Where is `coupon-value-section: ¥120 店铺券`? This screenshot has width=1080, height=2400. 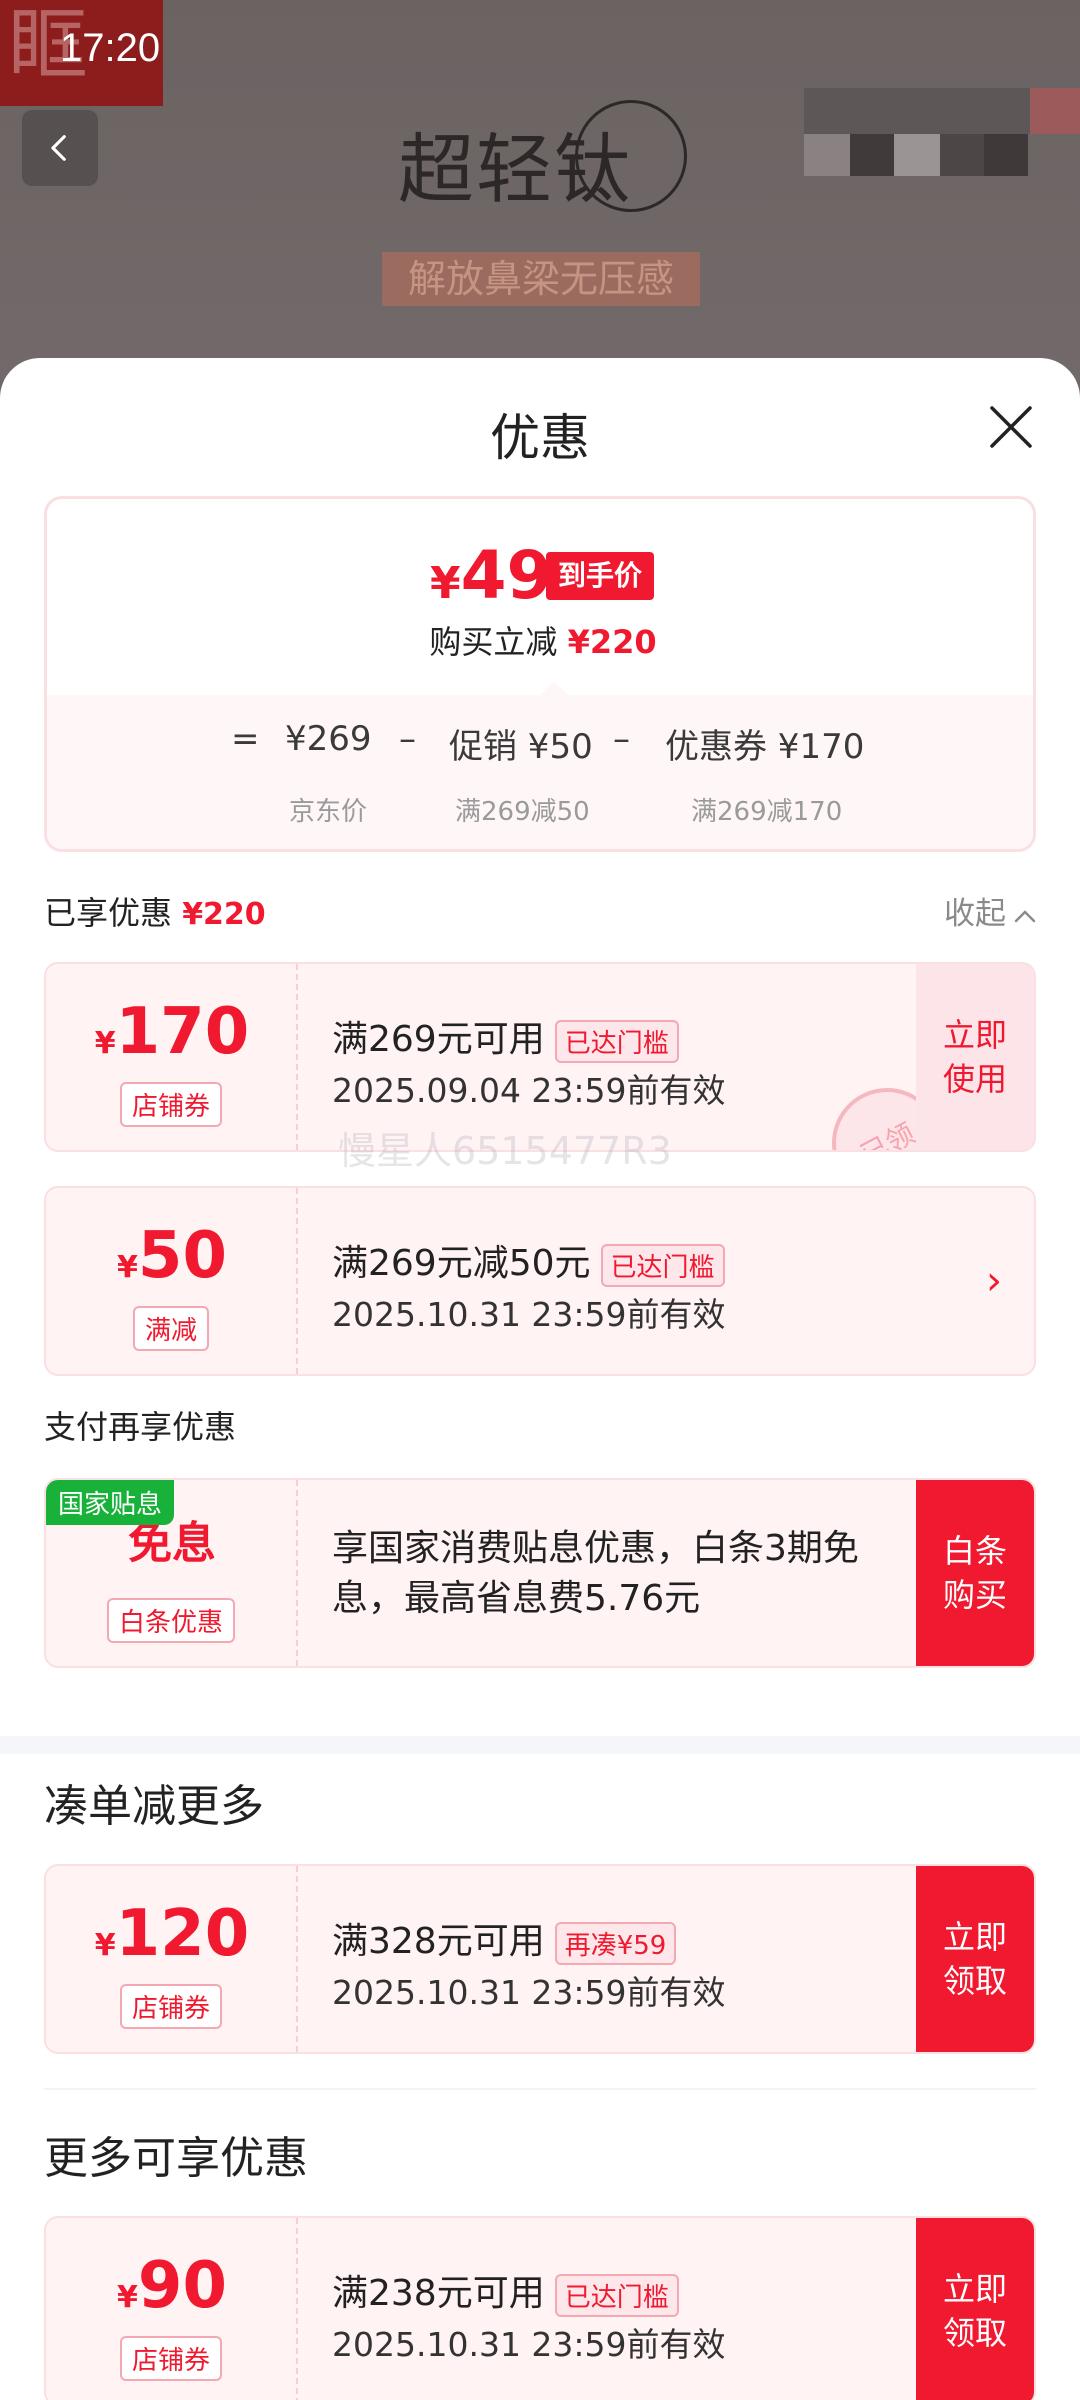 coupon-value-section: ¥120 店铺券 is located at coordinates (172, 1959).